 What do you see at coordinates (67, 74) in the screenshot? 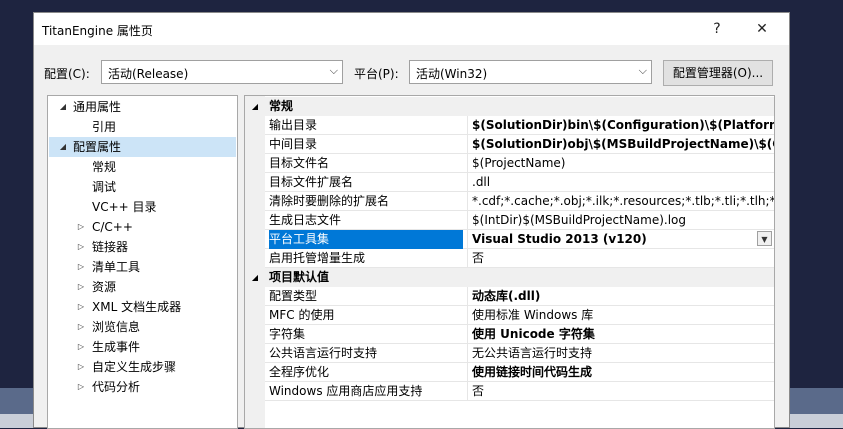
I see `config-label: 配置(C):` at bounding box center [67, 74].